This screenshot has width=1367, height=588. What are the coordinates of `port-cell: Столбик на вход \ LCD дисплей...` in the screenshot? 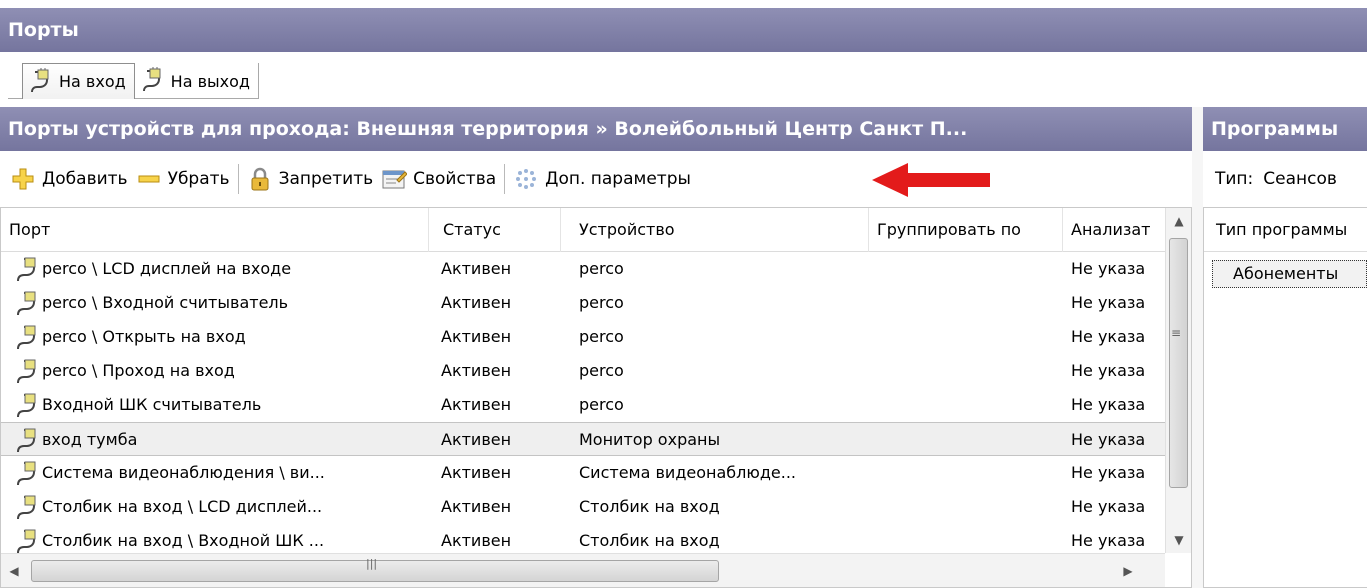 It's located at (220, 507).